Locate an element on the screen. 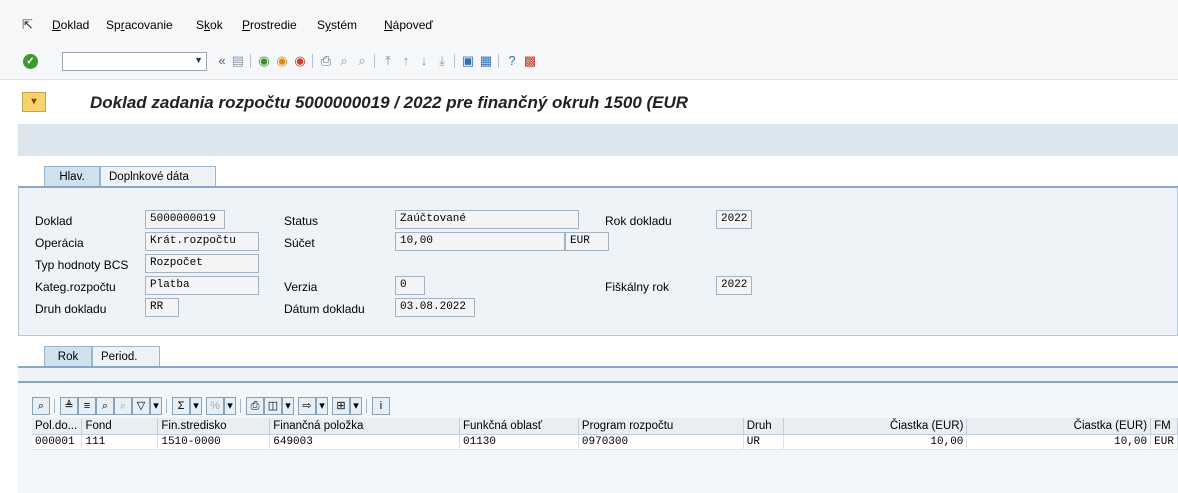  document-menu-icon: ▾ is located at coordinates (34, 102).